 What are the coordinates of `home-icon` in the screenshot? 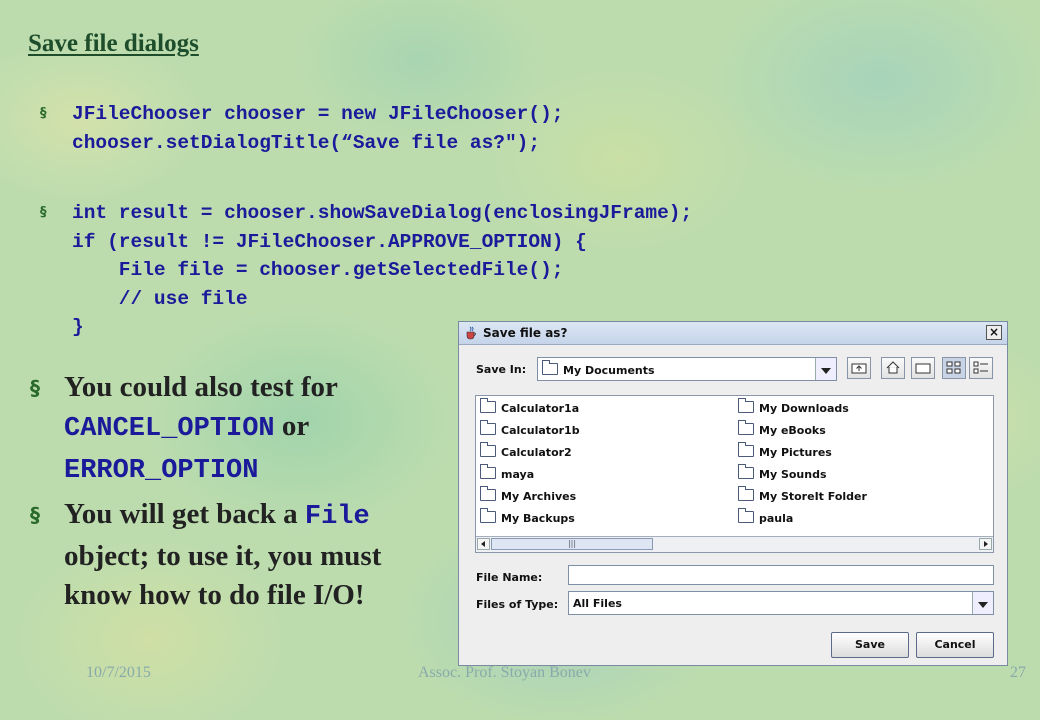 It's located at (893, 367).